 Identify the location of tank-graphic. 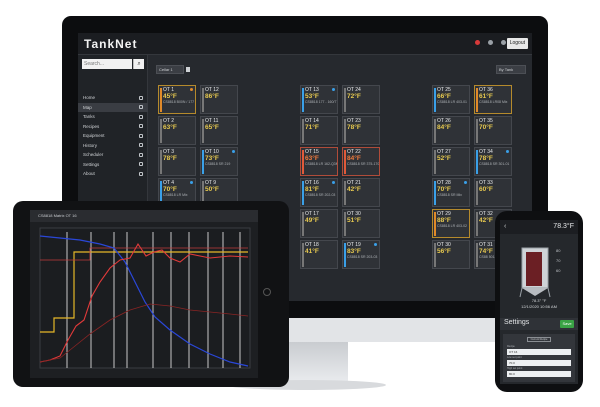
(535, 272).